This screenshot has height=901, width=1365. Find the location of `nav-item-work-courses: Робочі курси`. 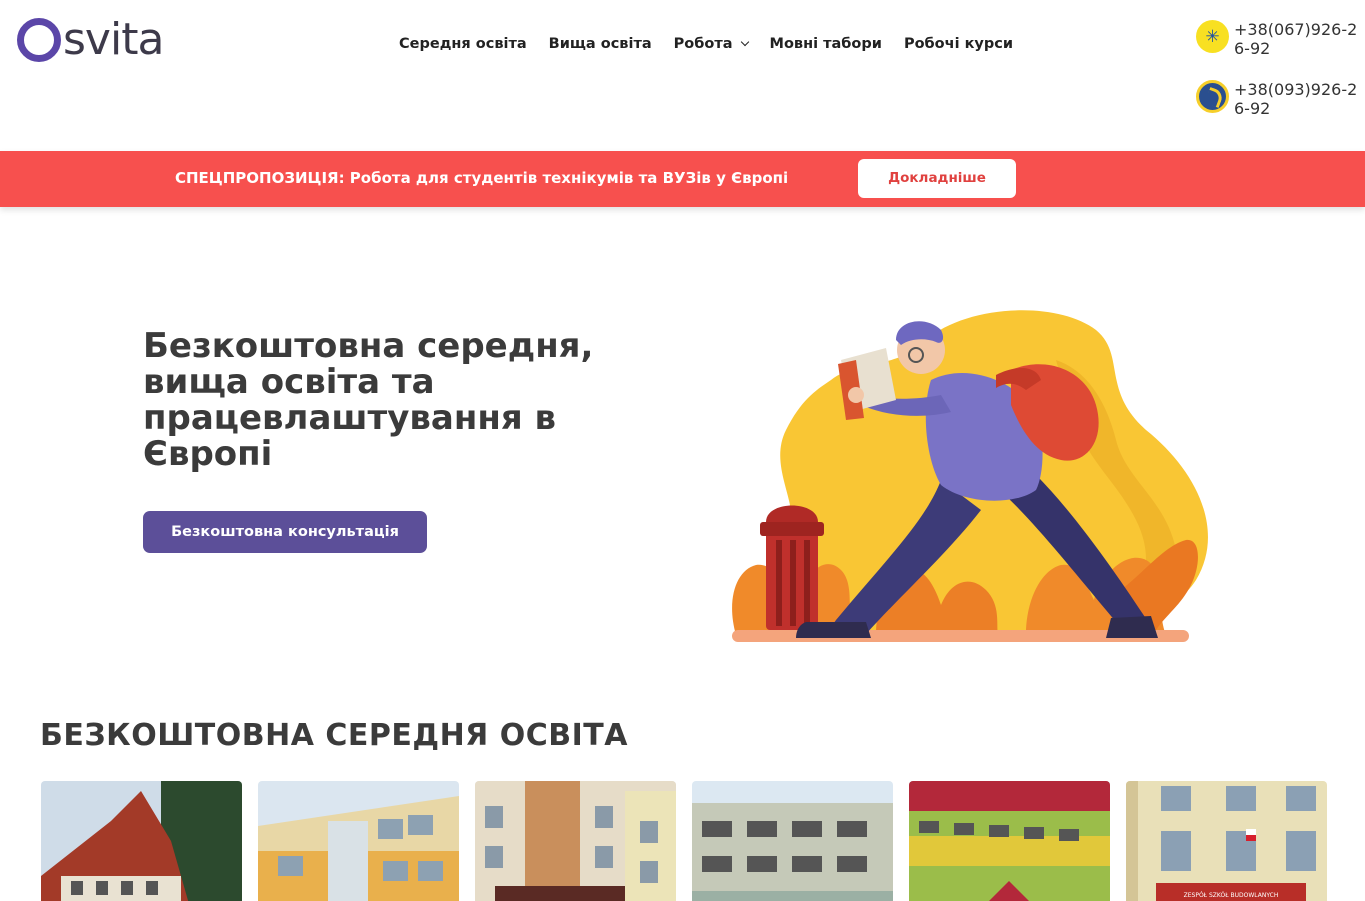

nav-item-work-courses: Робочі курси is located at coordinates (958, 44).